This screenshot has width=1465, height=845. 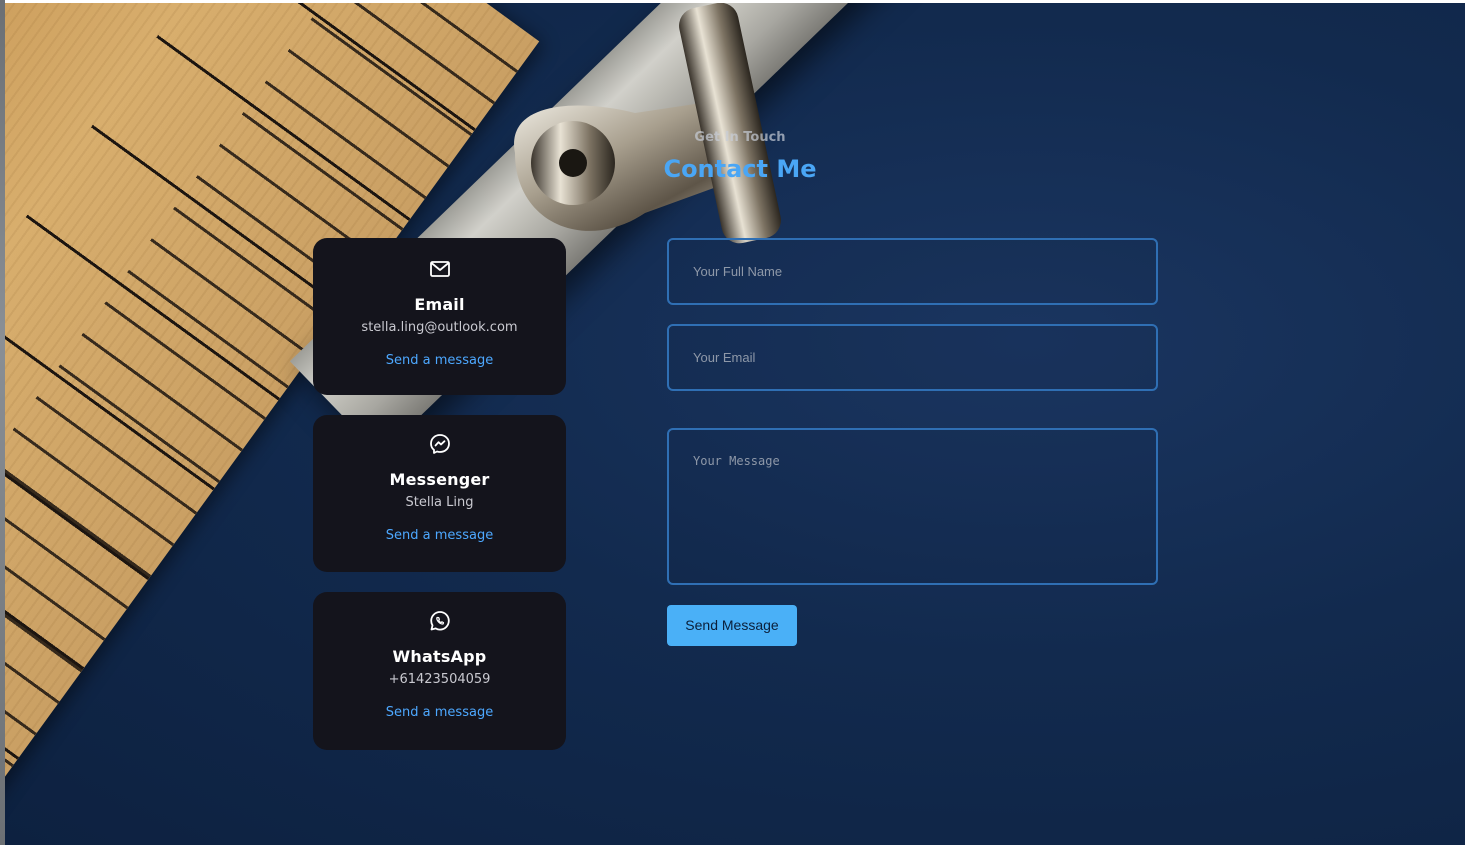 What do you see at coordinates (440, 269) in the screenshot?
I see `mail-icon` at bounding box center [440, 269].